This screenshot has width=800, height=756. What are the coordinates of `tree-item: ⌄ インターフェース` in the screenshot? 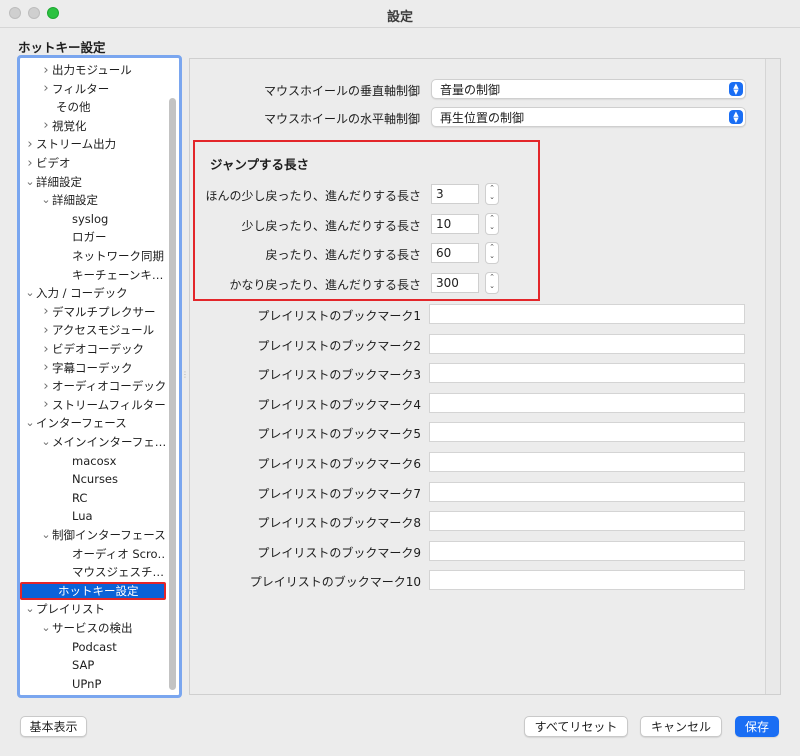 It's located at (93, 423).